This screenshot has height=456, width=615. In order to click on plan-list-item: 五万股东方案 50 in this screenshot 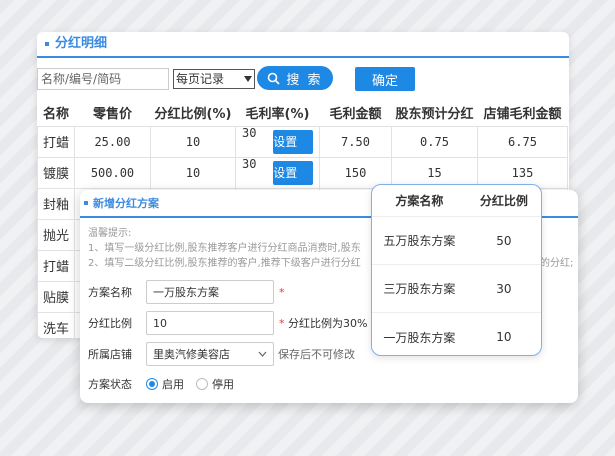, I will do `click(456, 241)`.